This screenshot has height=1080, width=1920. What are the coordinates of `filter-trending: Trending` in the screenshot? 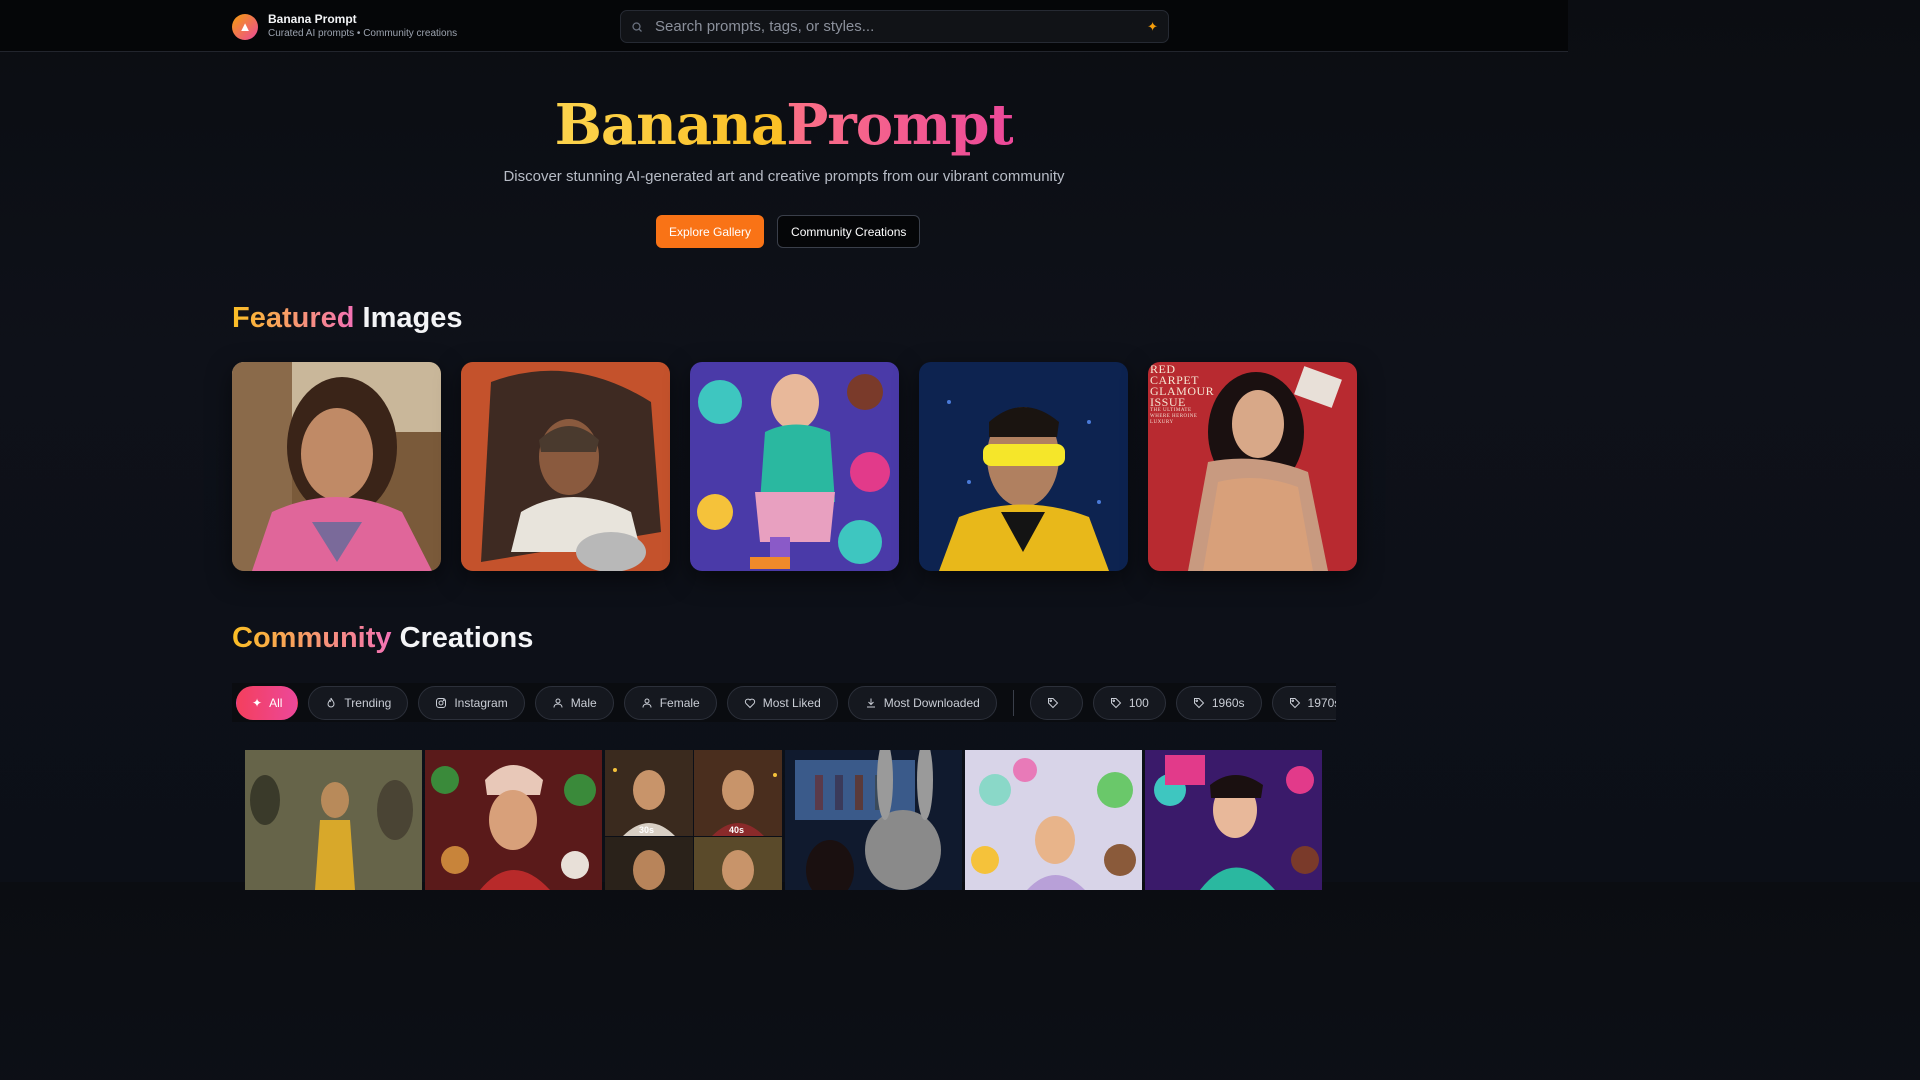 It's located at (358, 702).